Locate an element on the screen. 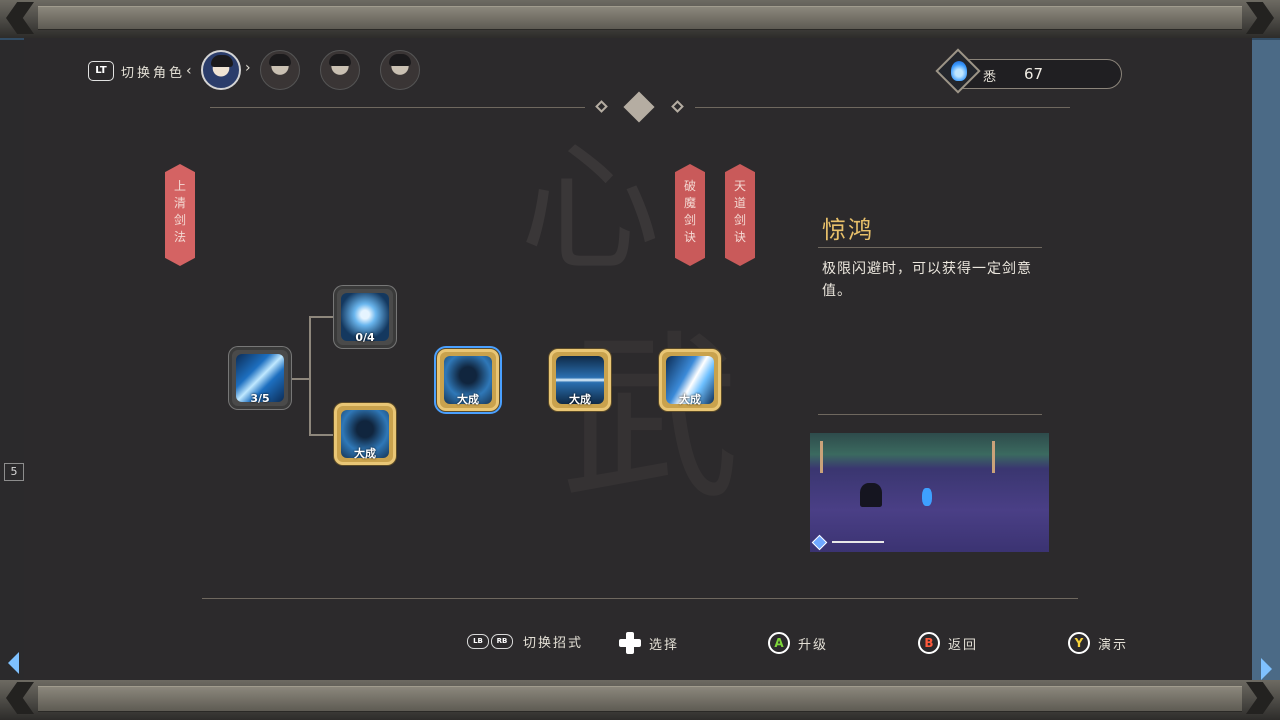 The height and width of the screenshot is (720, 1280). y-button-icon: Y is located at coordinates (1079, 643).